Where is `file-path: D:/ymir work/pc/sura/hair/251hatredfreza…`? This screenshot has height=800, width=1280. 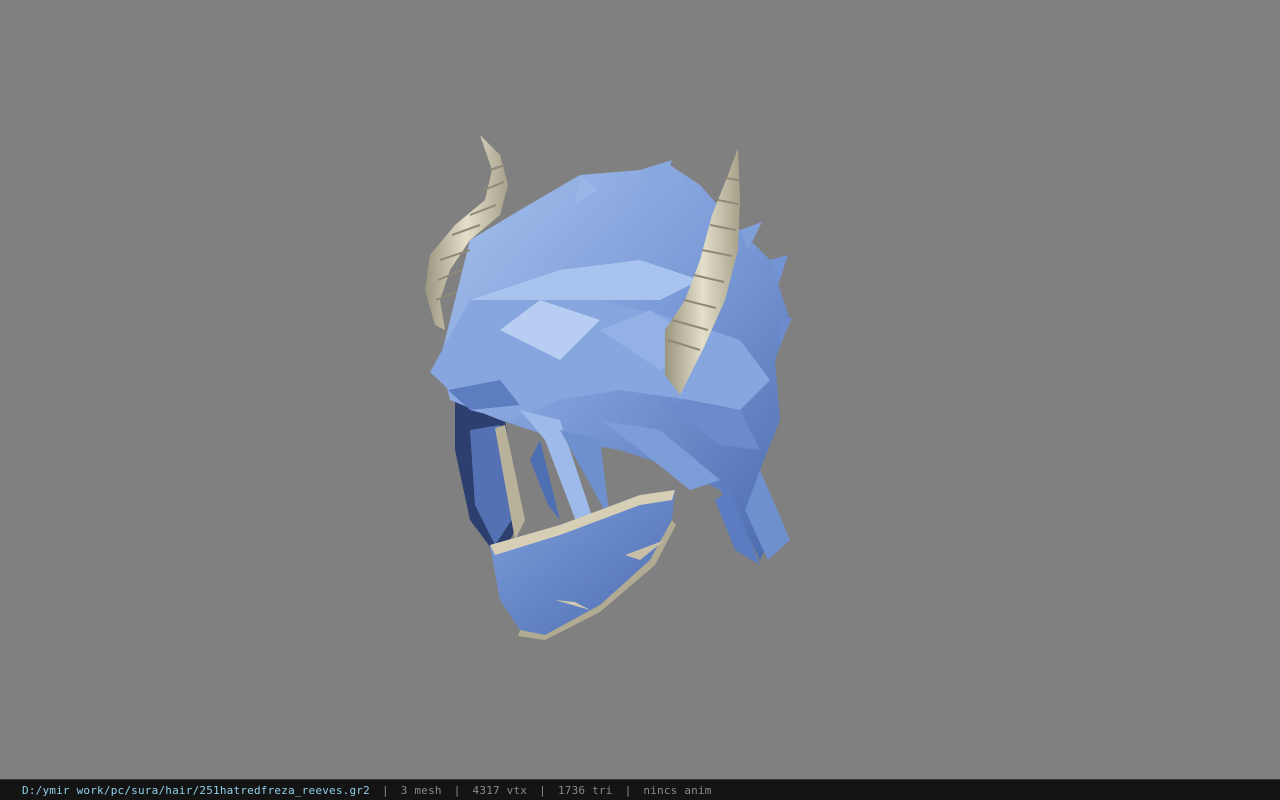 file-path: D:/ymir work/pc/sura/hair/251hatredfreza… is located at coordinates (196, 790).